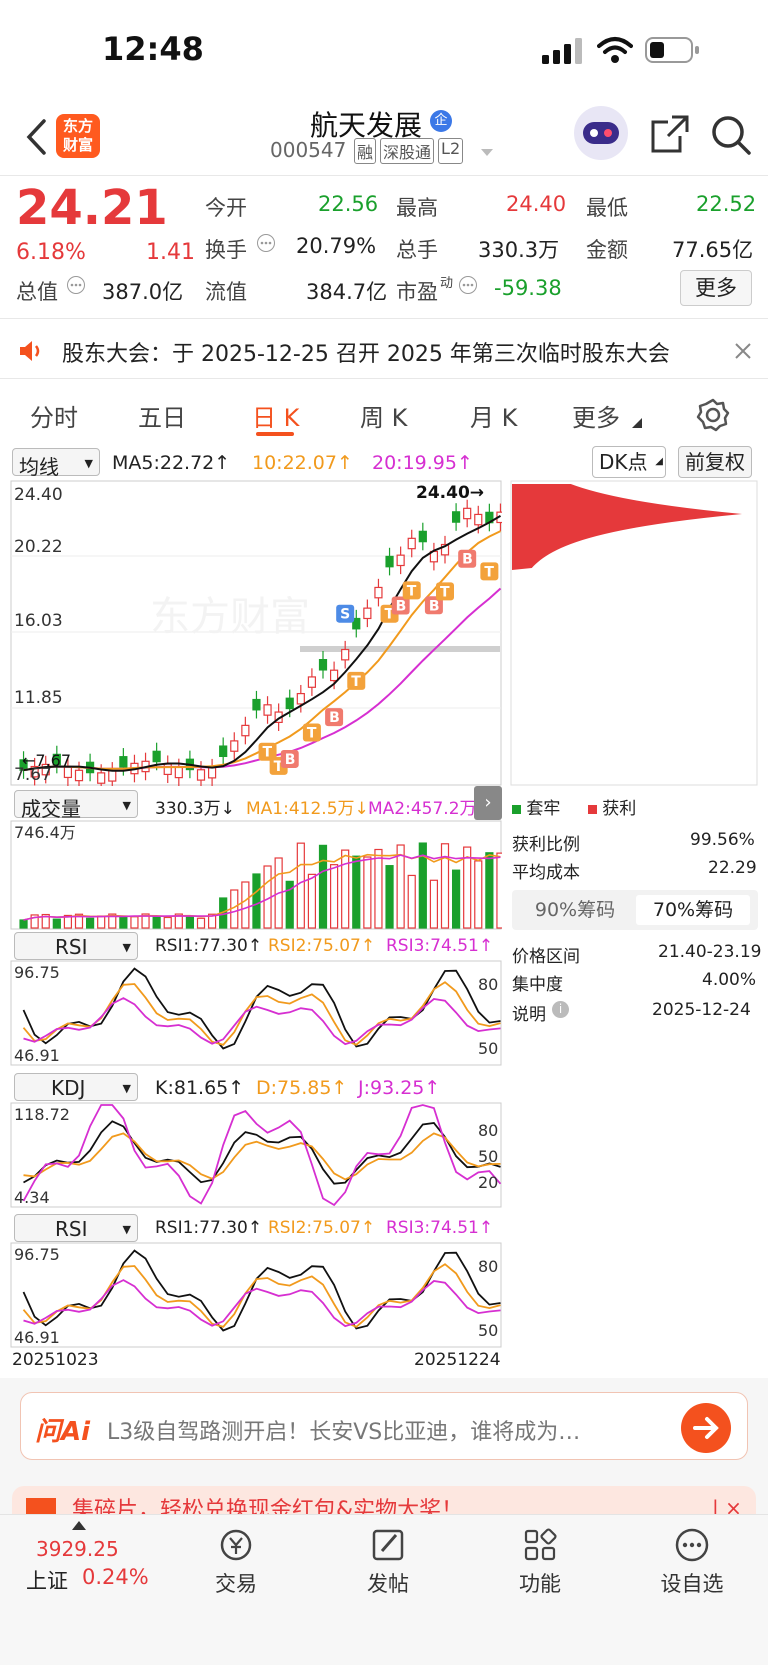 This screenshot has width=768, height=1665. I want to click on low-value: 22.52, so click(726, 204).